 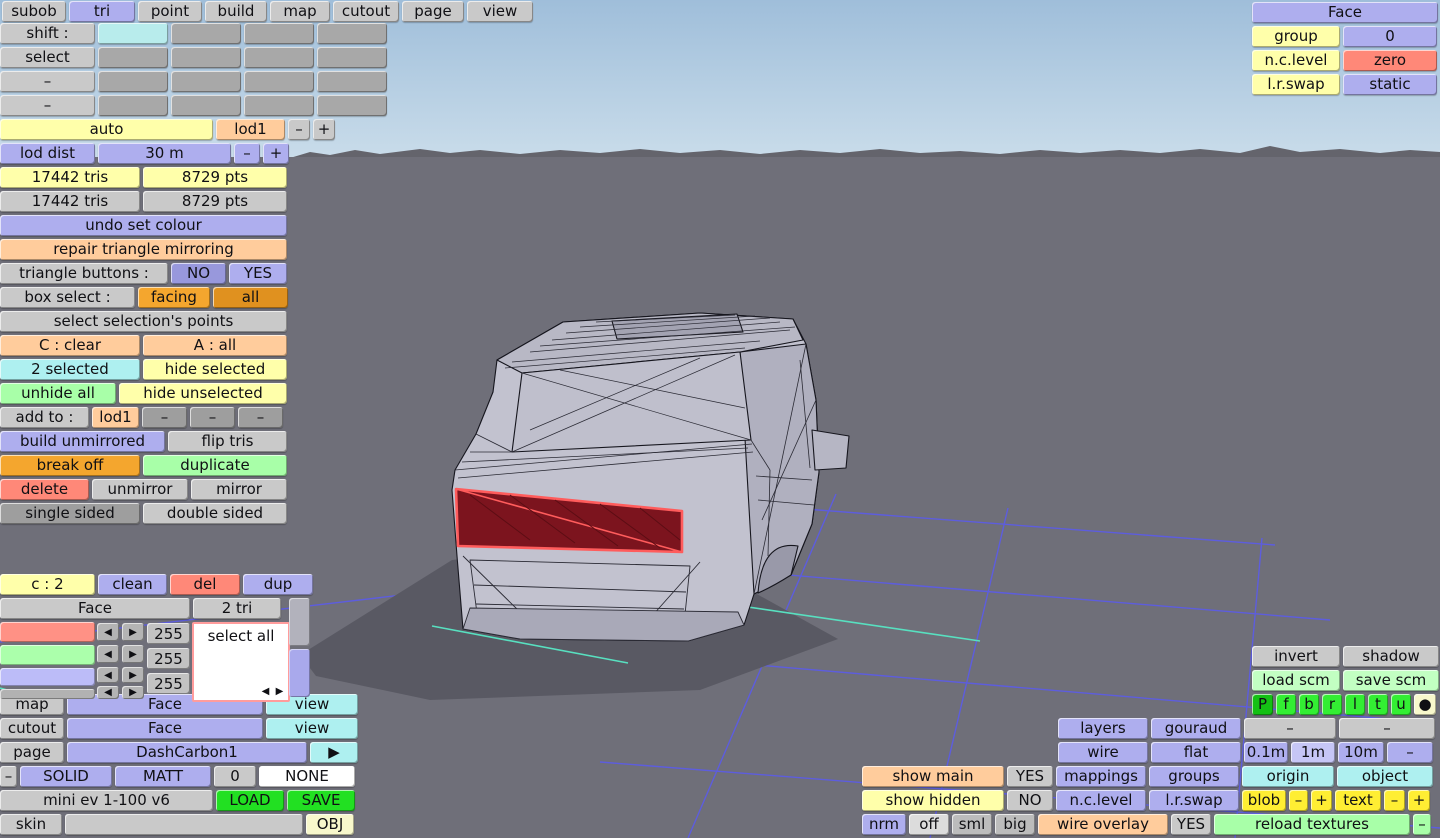 I want to click on view-left-button: l, so click(x=1355, y=704).